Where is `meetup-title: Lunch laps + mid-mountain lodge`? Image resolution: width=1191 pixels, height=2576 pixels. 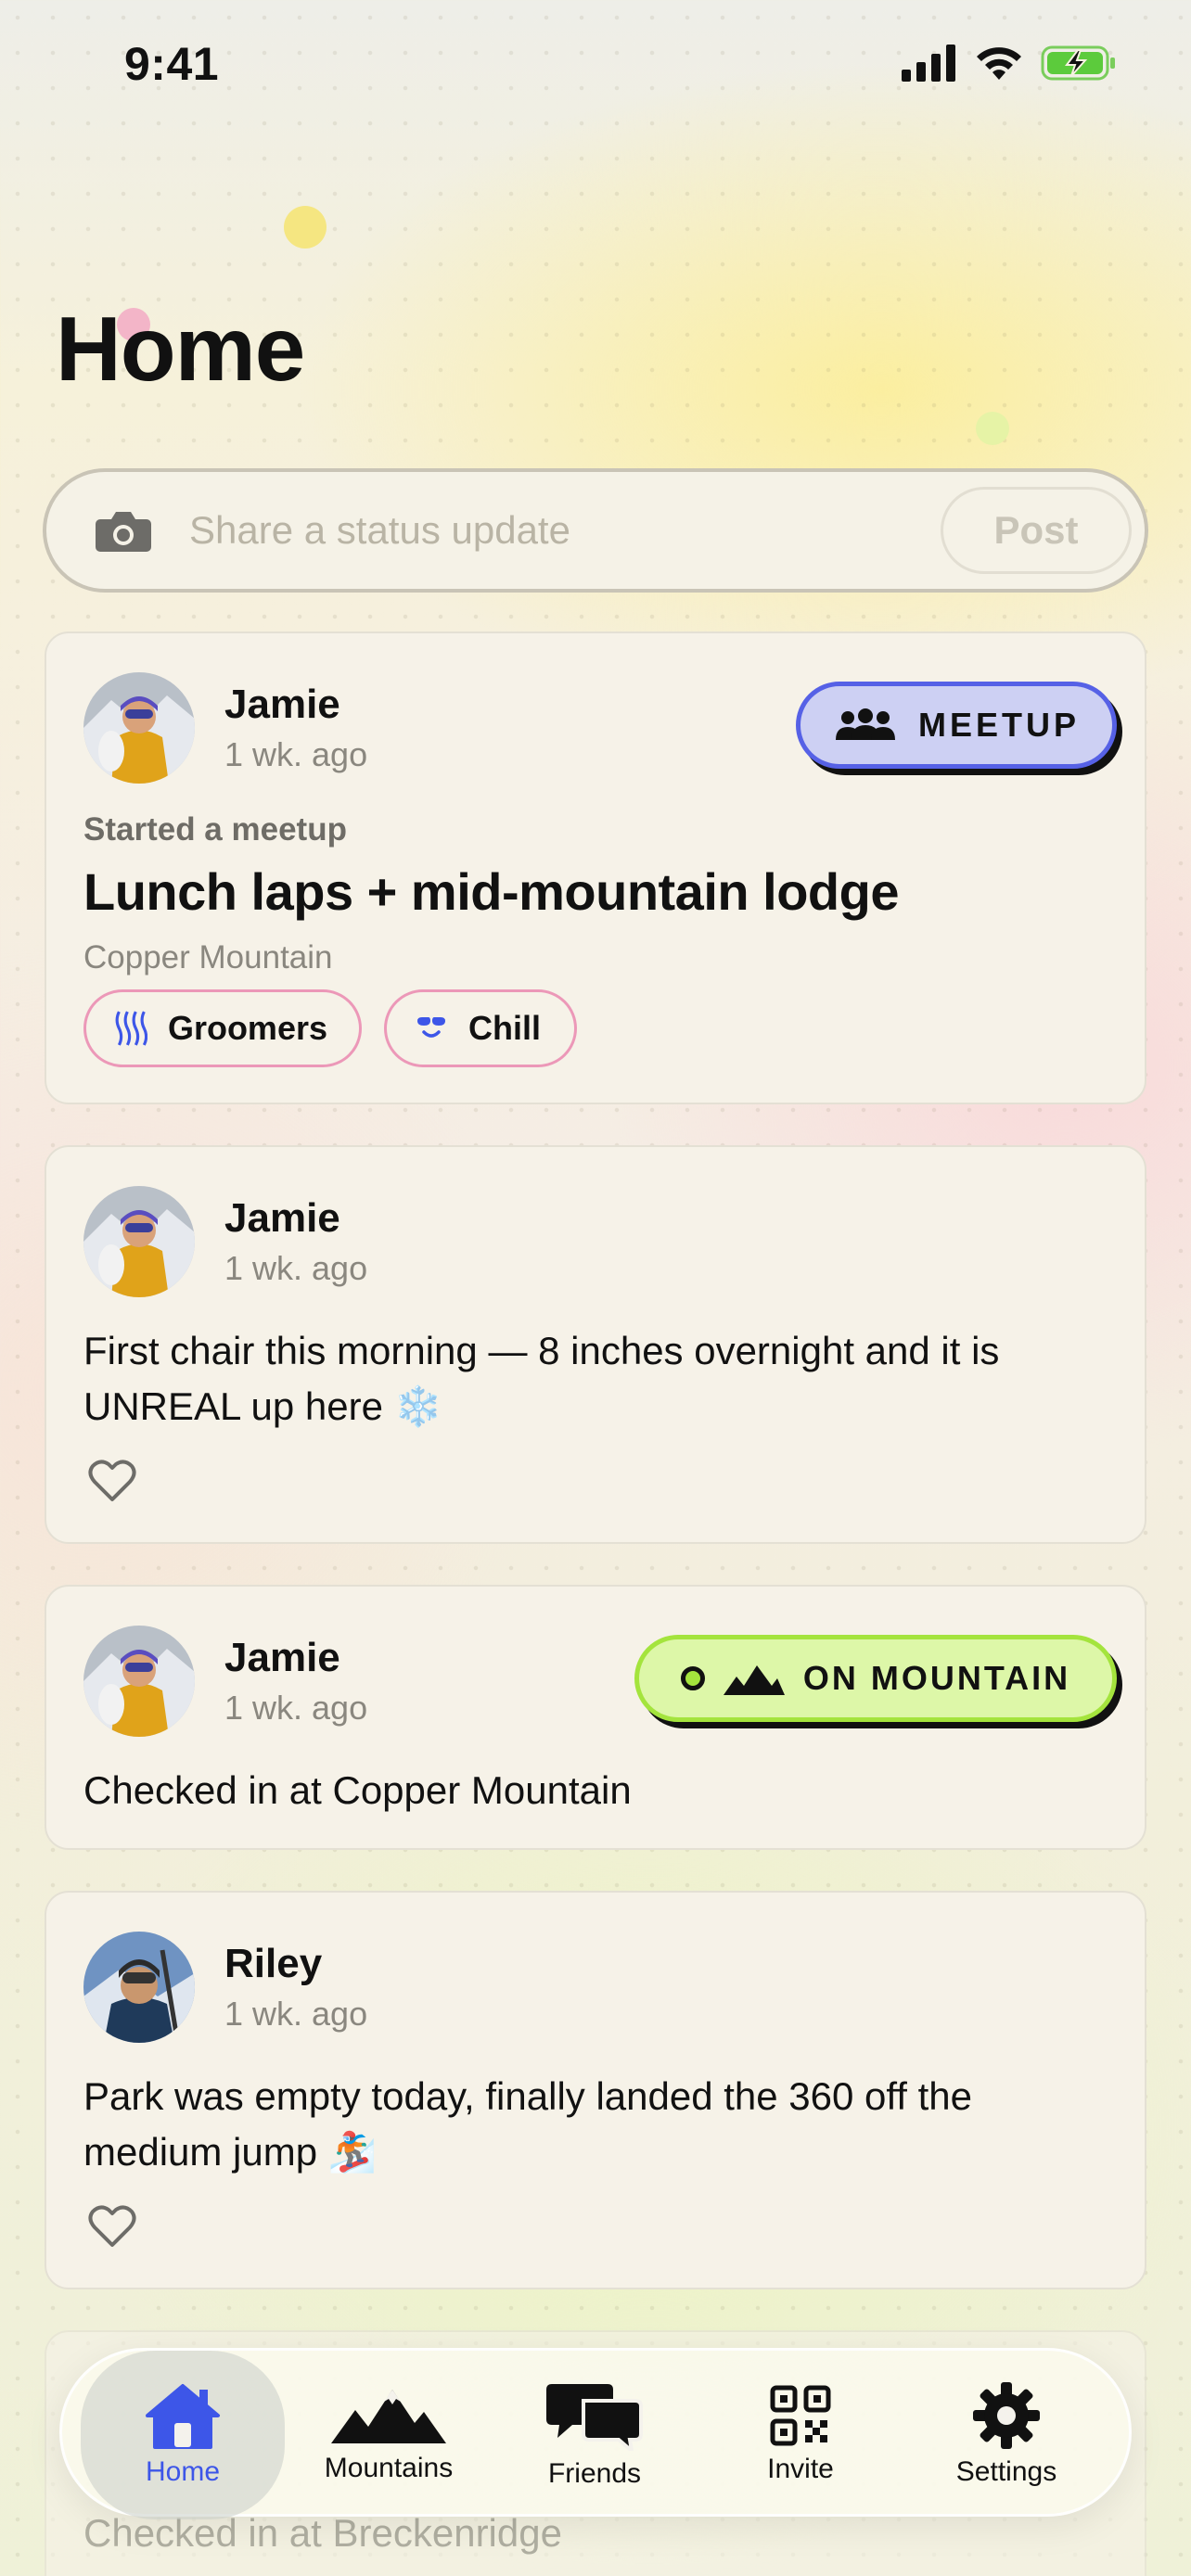 meetup-title: Lunch laps + mid-mountain lodge is located at coordinates (491, 891).